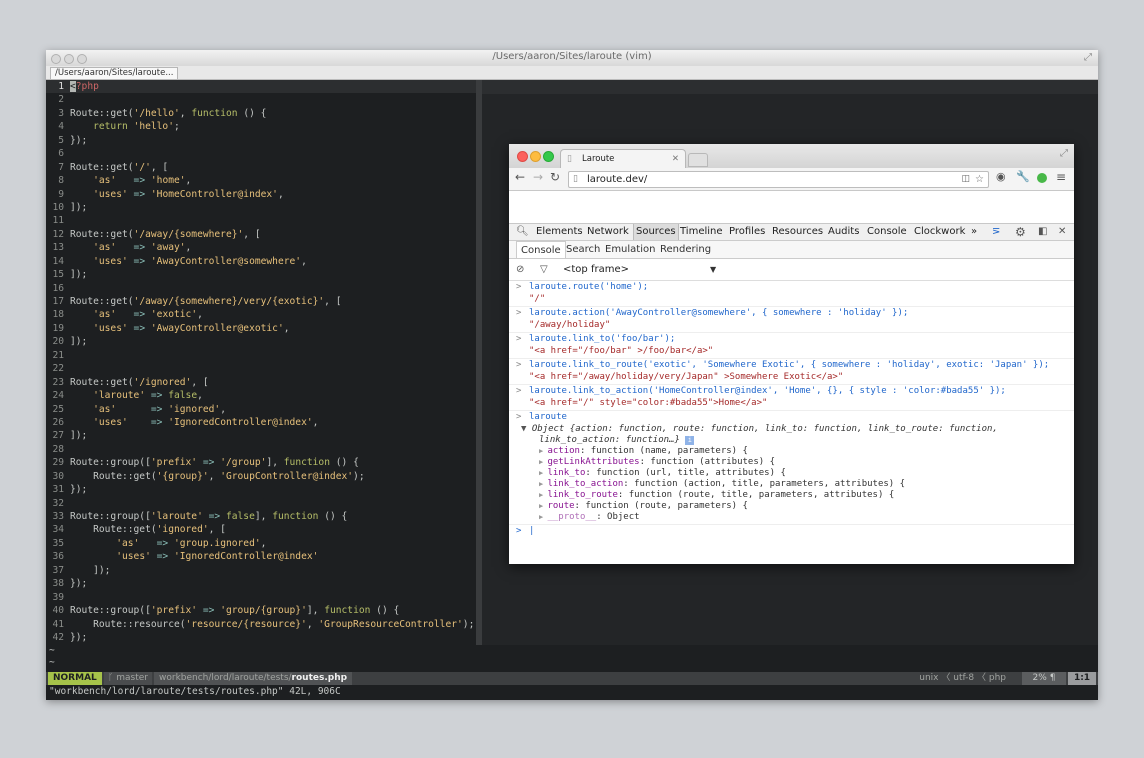 The height and width of the screenshot is (758, 1144). I want to click on code-line: 23 Route::get('/ignored', [, so click(261, 382).